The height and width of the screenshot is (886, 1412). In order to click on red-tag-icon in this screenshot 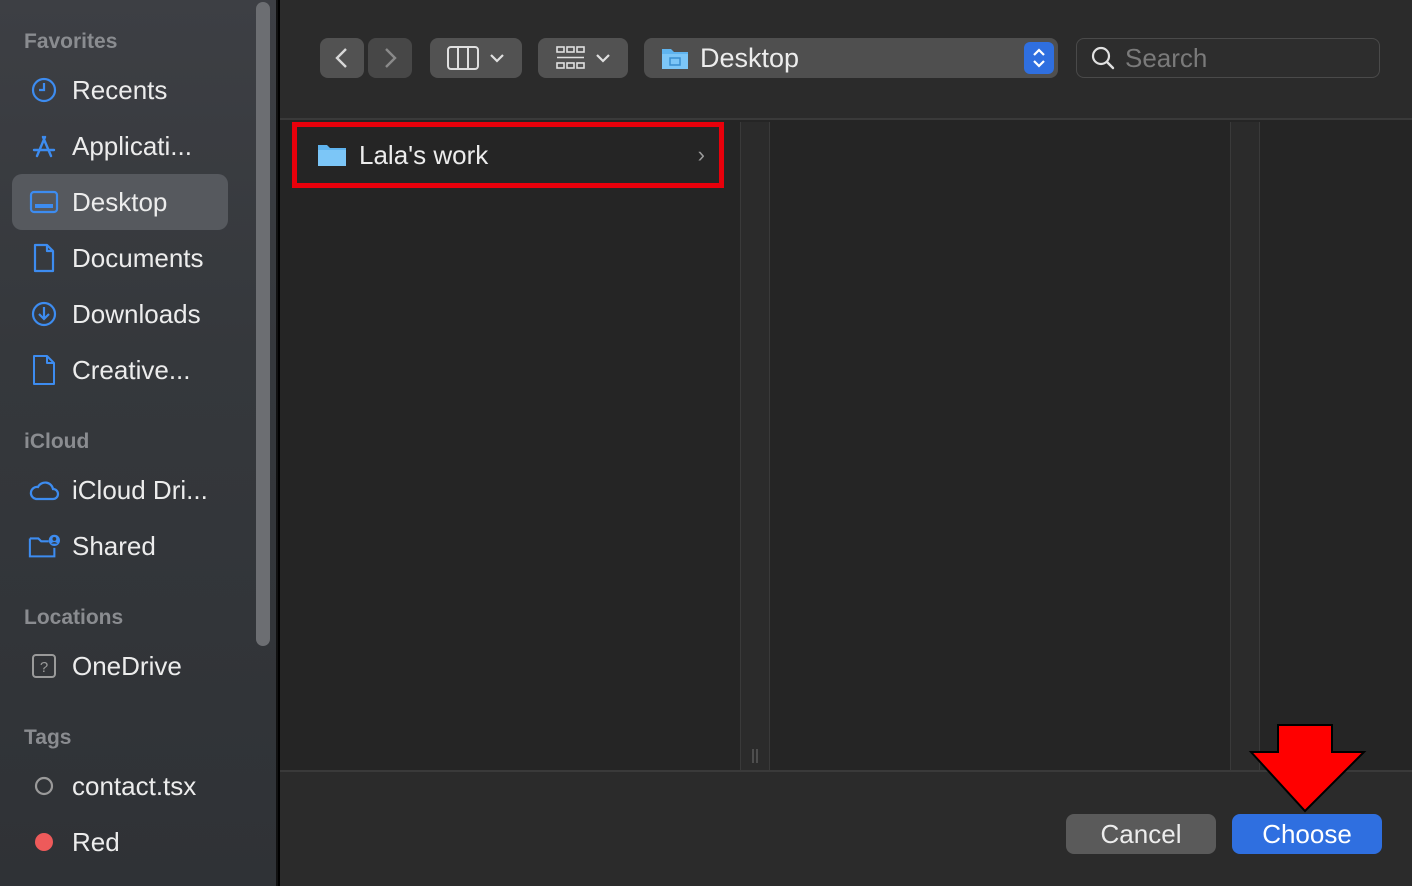, I will do `click(44, 842)`.